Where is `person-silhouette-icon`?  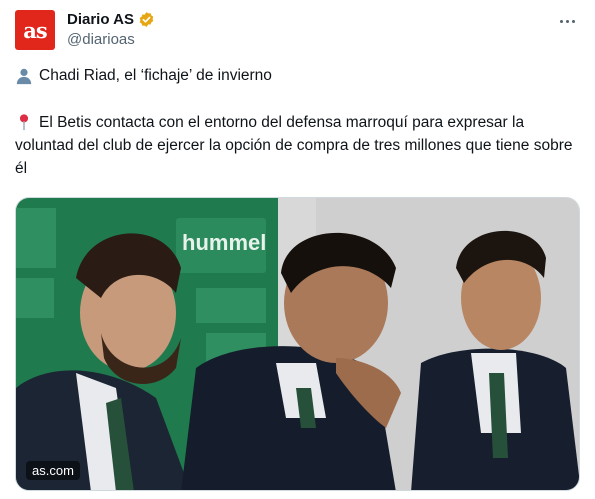 person-silhouette-icon is located at coordinates (24, 76).